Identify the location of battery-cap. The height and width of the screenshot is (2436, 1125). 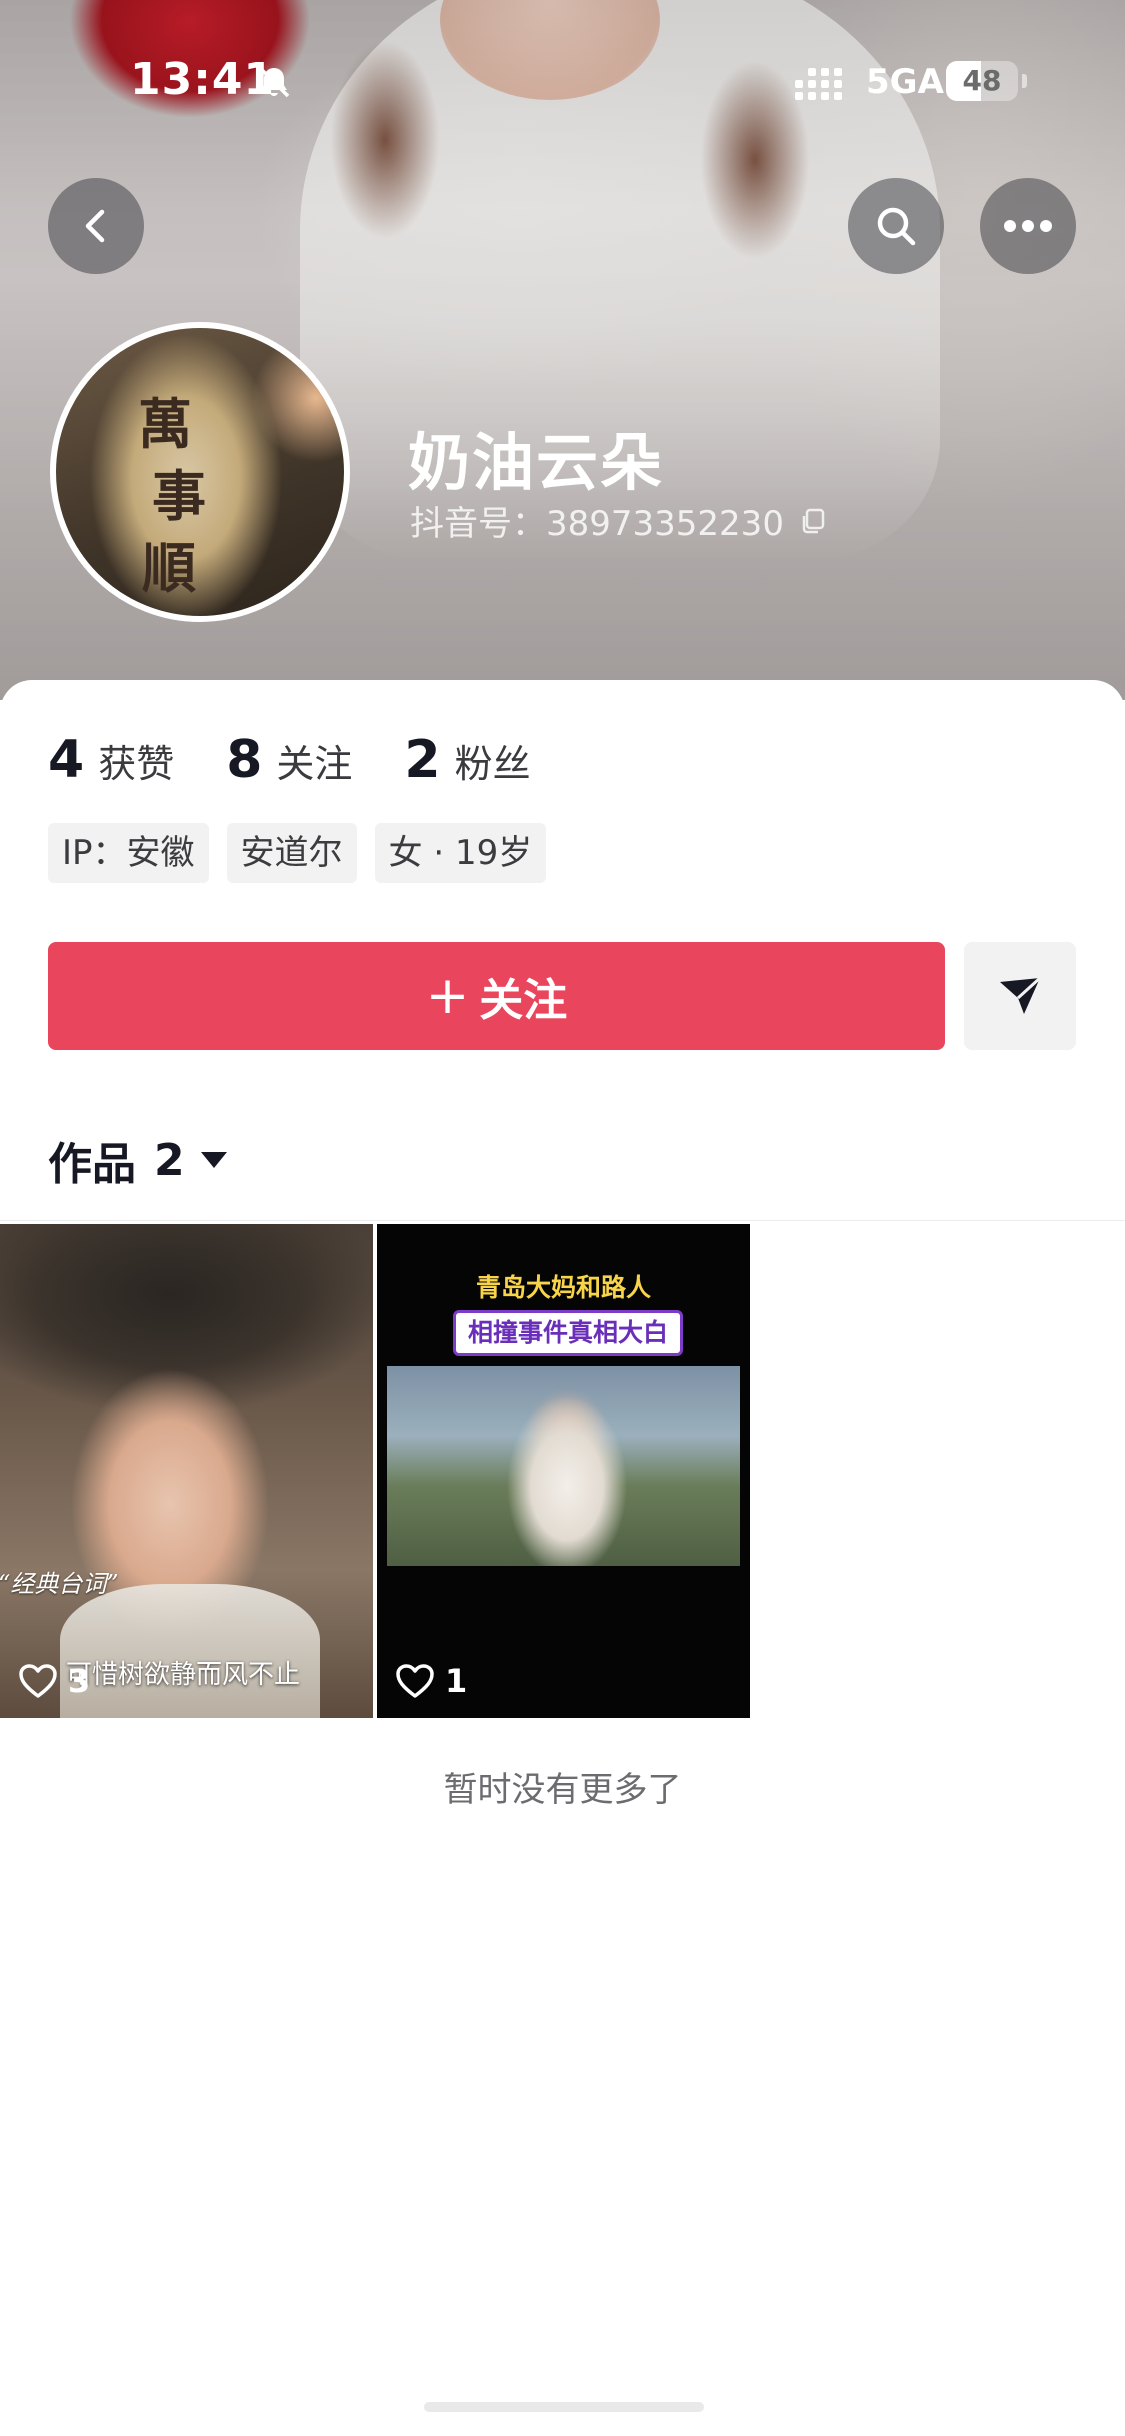
(1024, 81).